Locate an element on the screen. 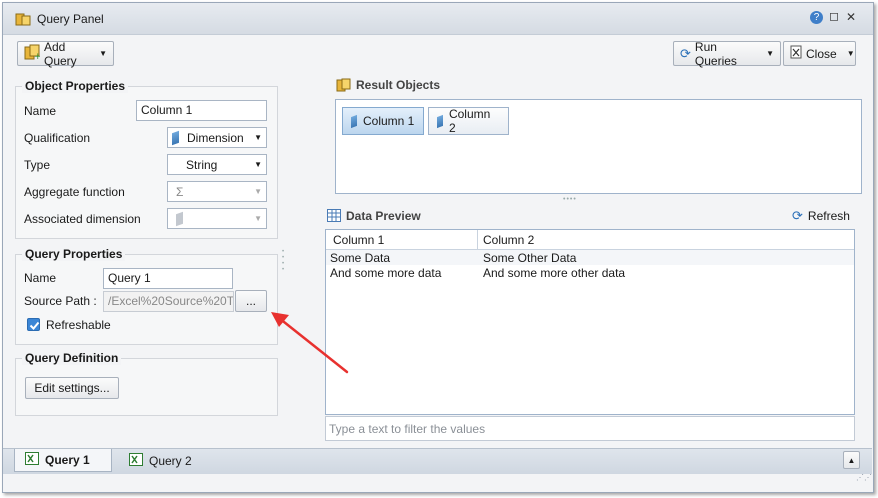 Image resolution: width=878 pixels, height=498 pixels. qualification-select: Dimension ▼ is located at coordinates (217, 137).